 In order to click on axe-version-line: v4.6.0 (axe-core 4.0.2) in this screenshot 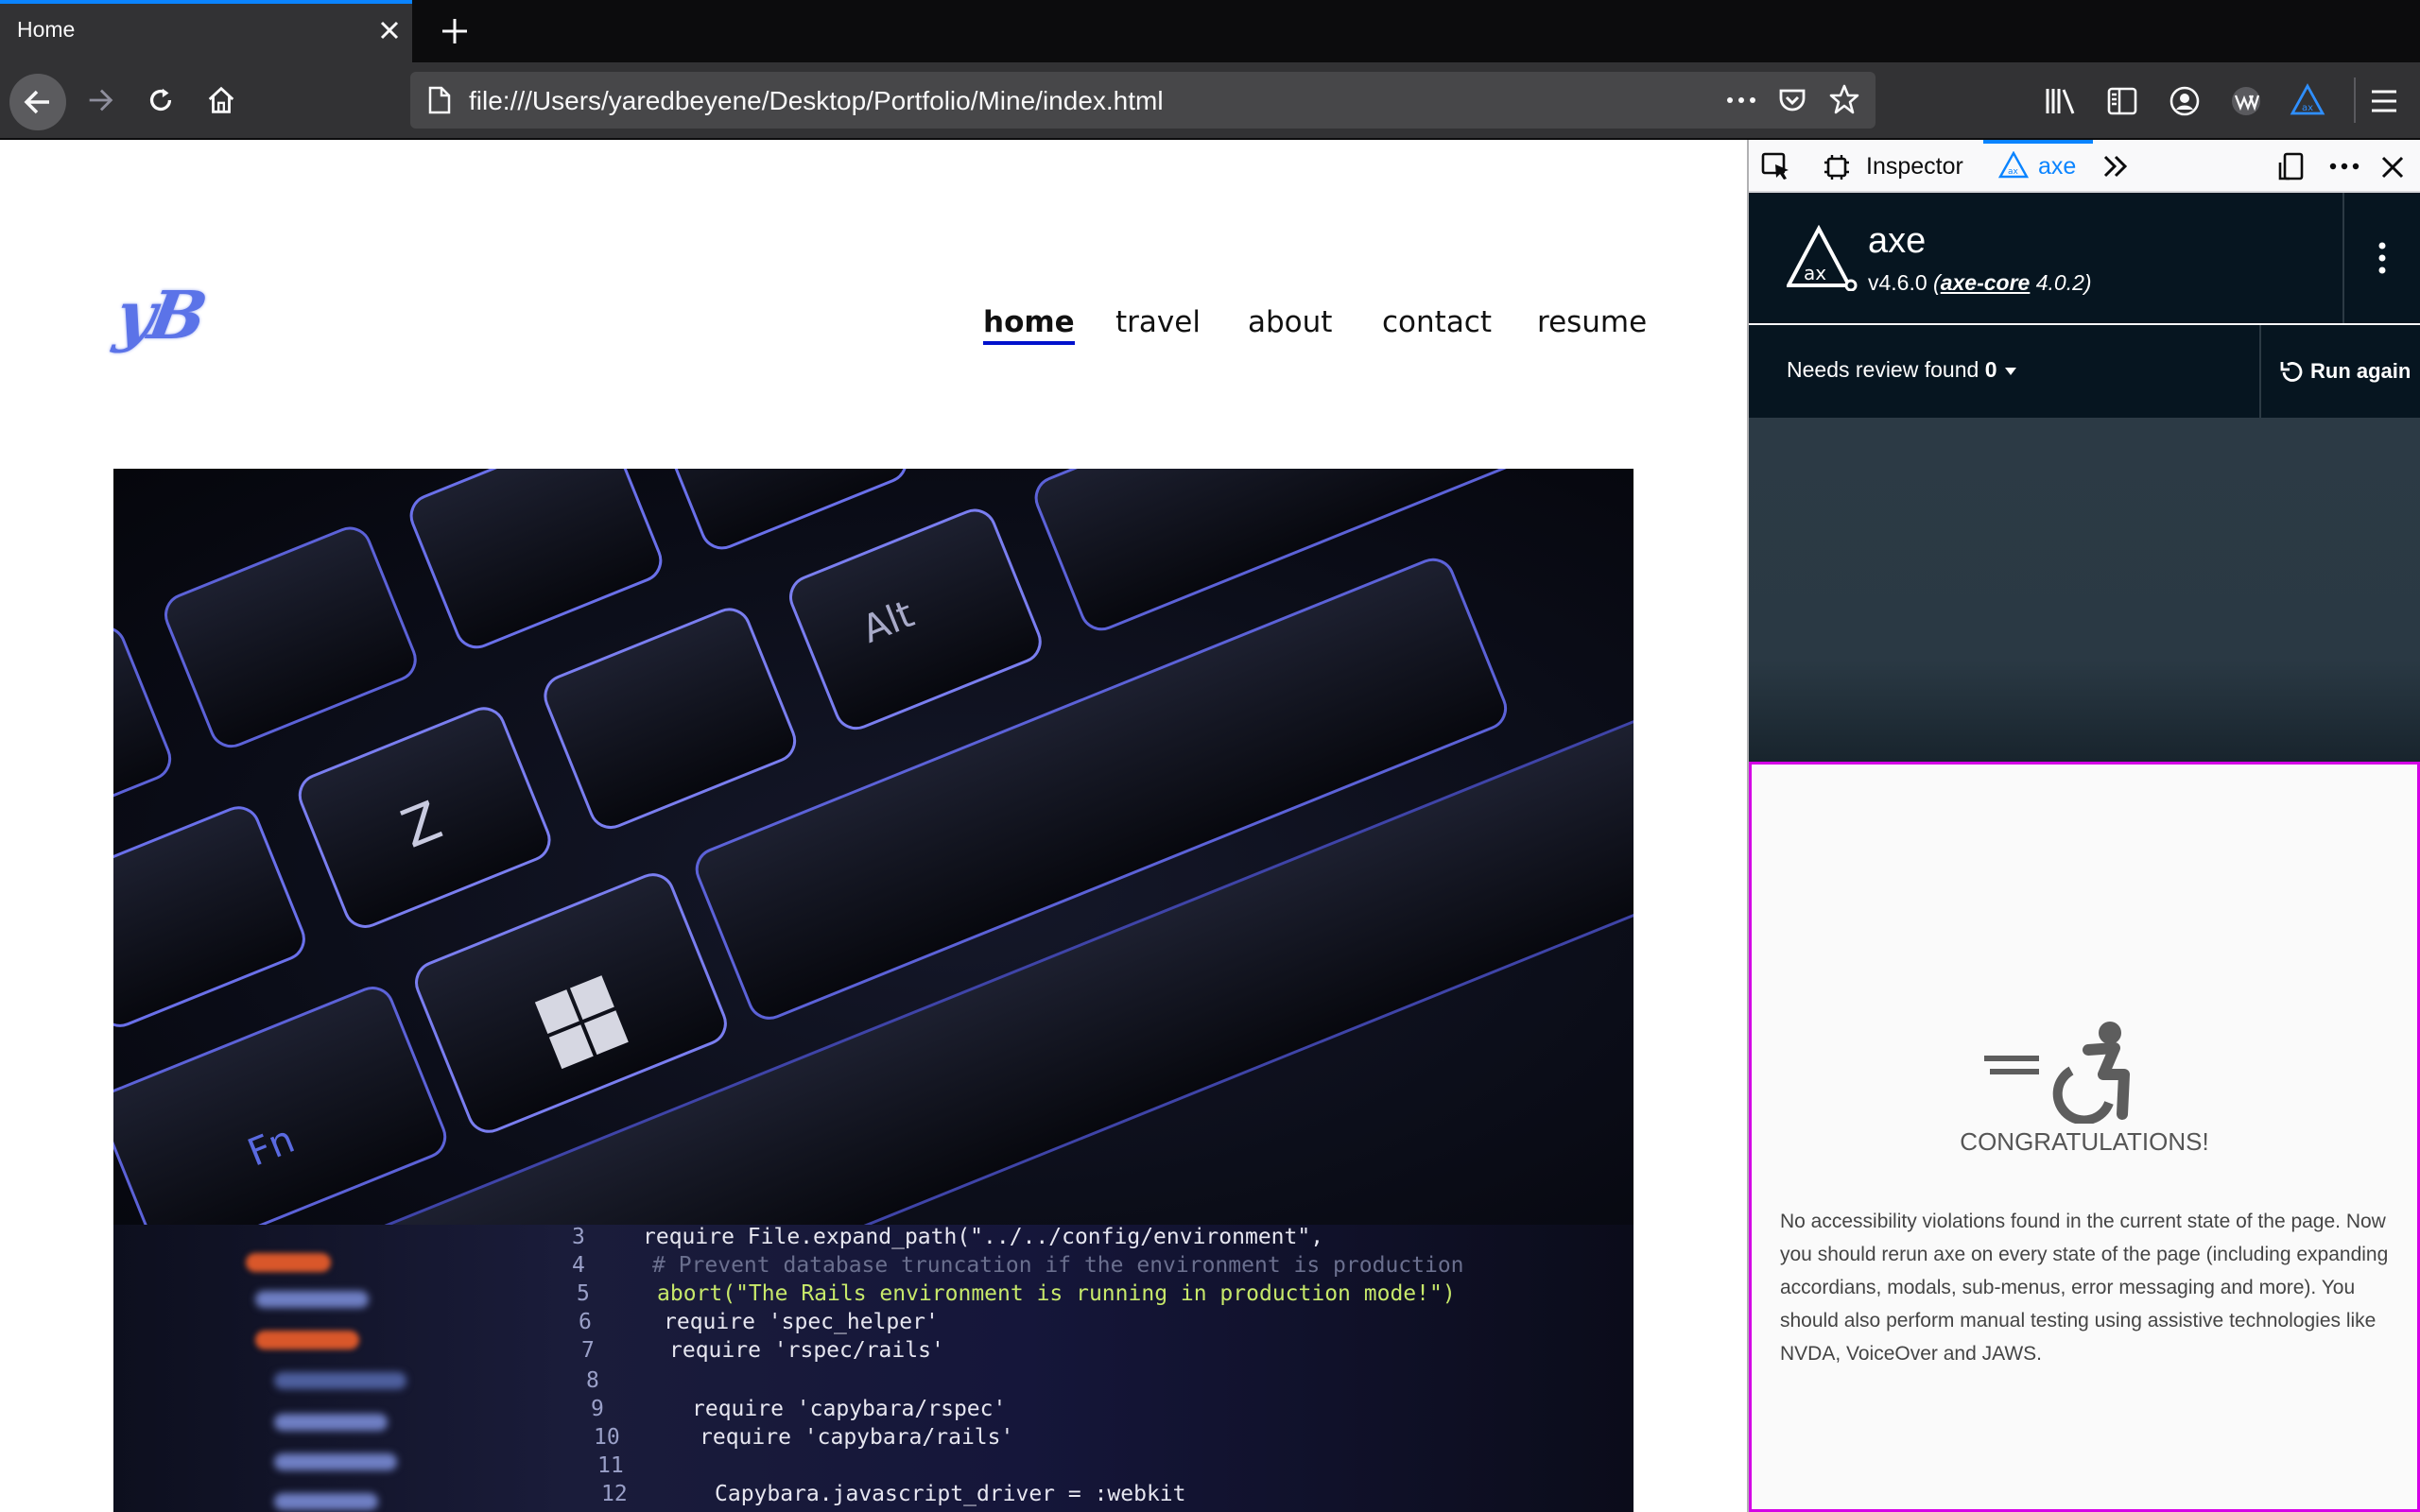, I will do `click(1980, 283)`.